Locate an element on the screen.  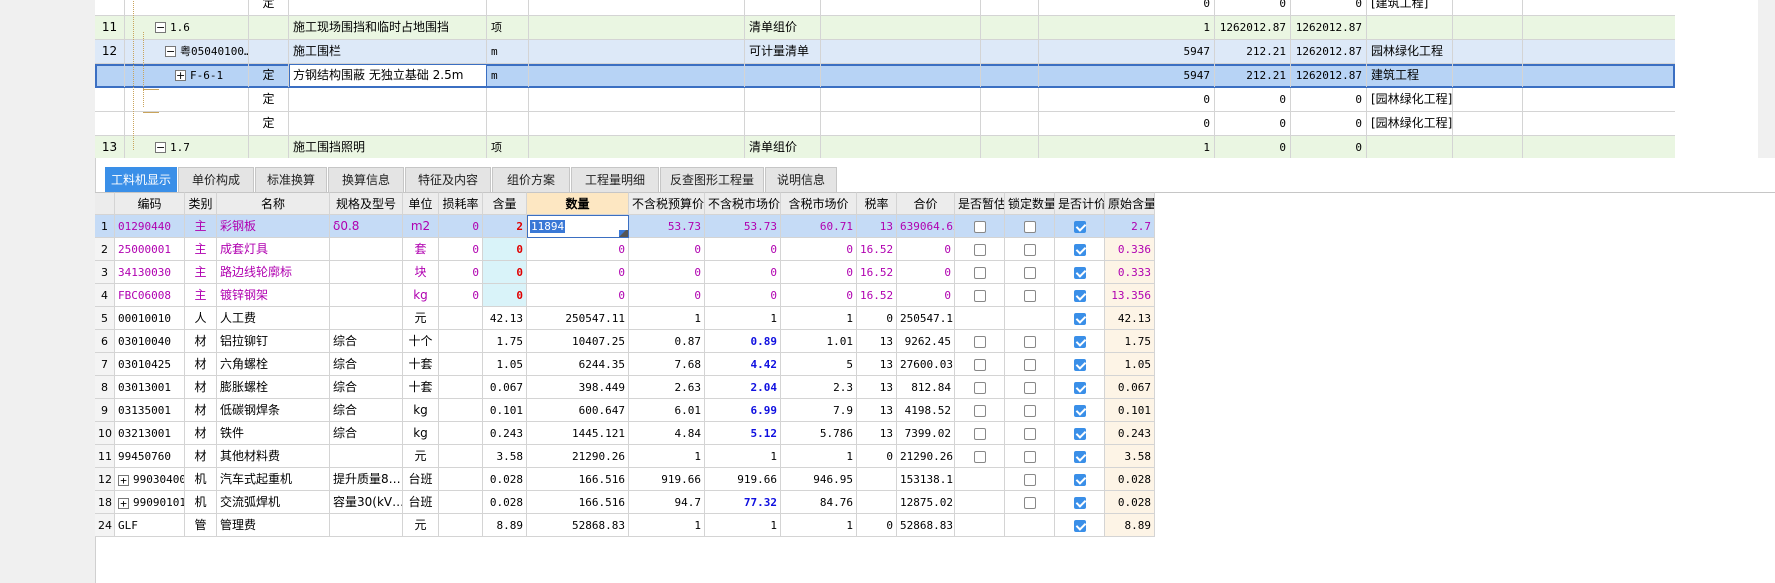
cell-code: +990901015 is located at coordinates (150, 502).